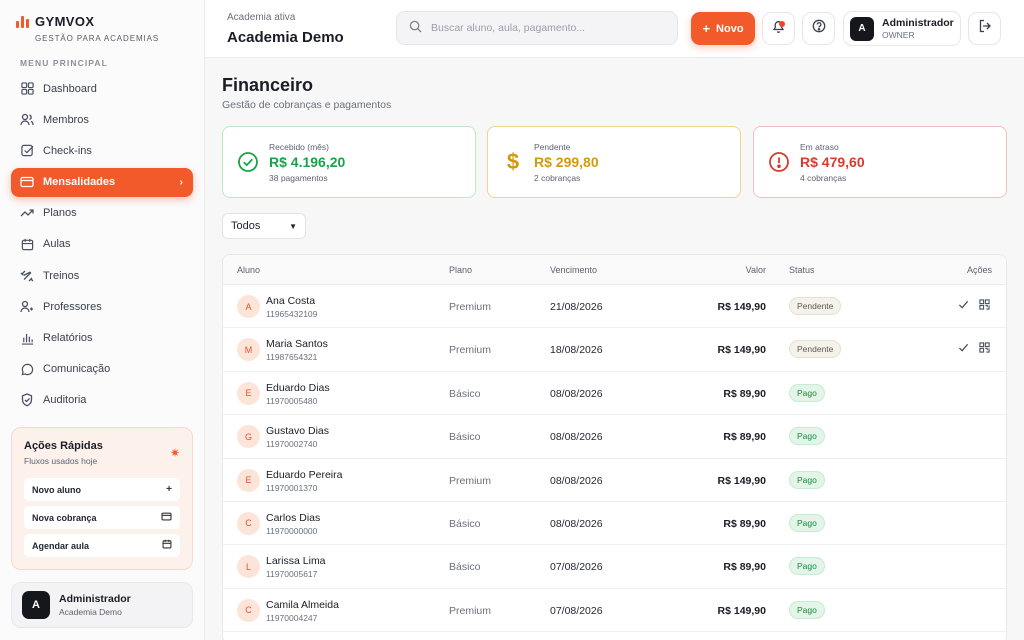 The height and width of the screenshot is (640, 1024). Describe the element at coordinates (57, 244) in the screenshot. I see `sidebar-item-label: Aulas` at that location.